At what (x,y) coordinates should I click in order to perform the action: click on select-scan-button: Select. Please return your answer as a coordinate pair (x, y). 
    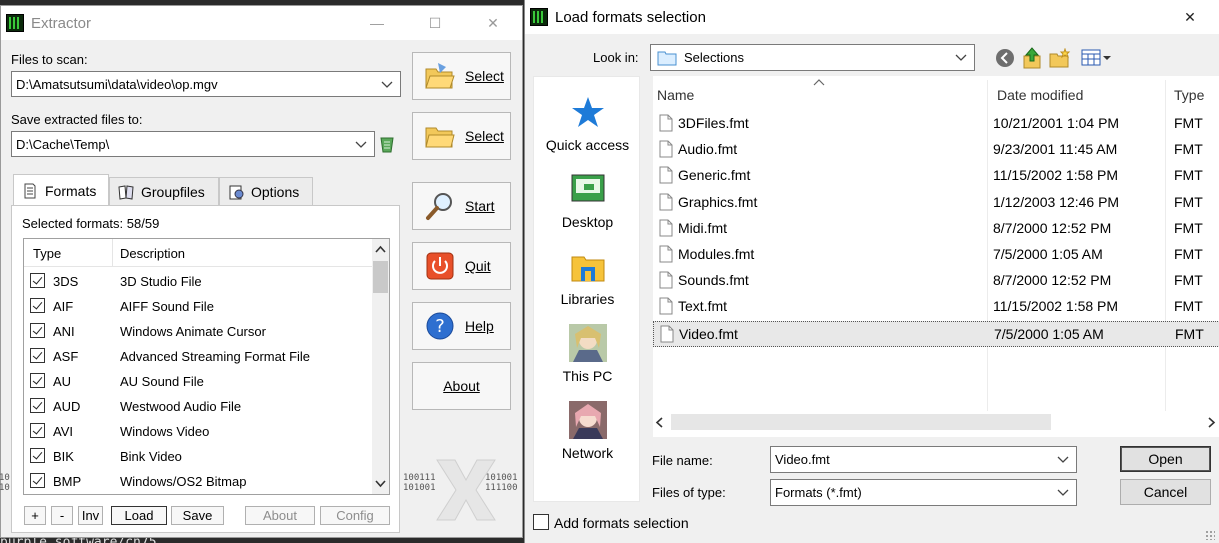
    Looking at the image, I should click on (461, 76).